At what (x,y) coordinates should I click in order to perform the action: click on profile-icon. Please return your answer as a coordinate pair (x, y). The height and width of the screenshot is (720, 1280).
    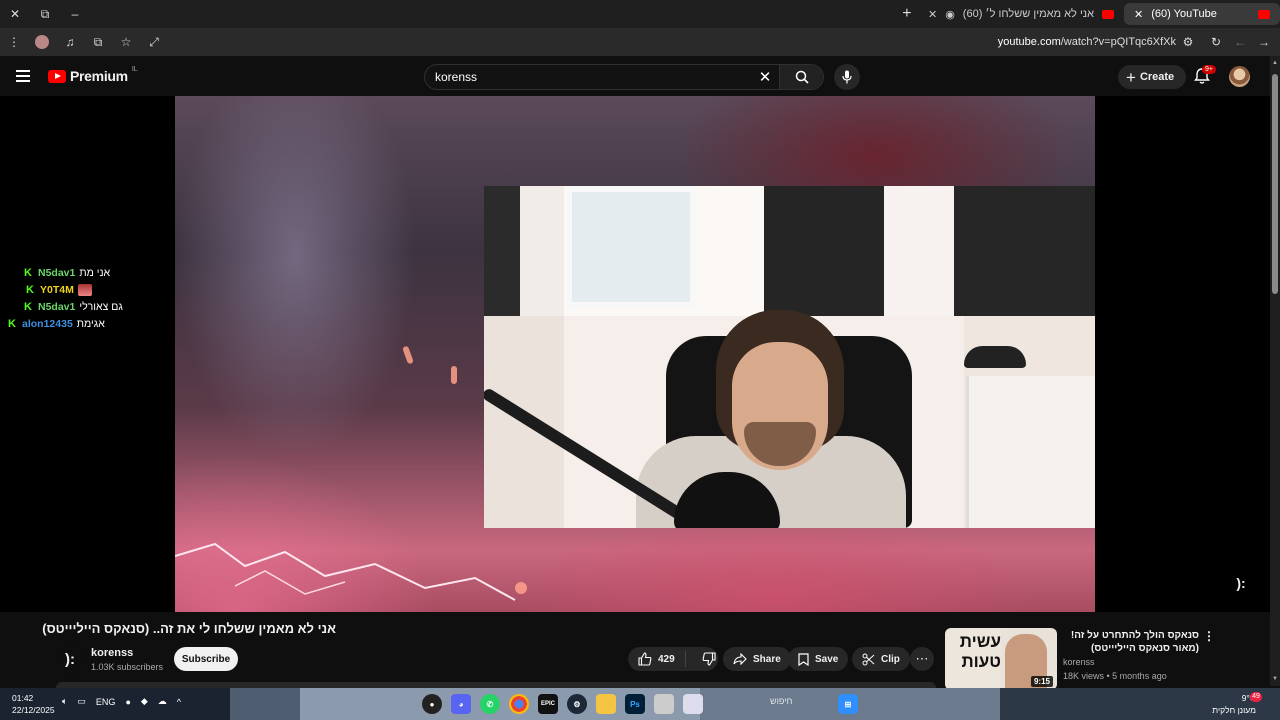
    Looking at the image, I should click on (42, 42).